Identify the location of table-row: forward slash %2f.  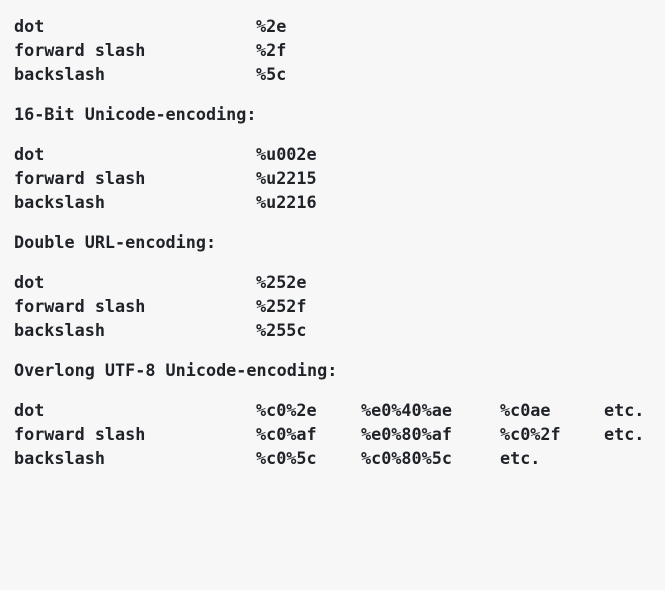
(150, 50).